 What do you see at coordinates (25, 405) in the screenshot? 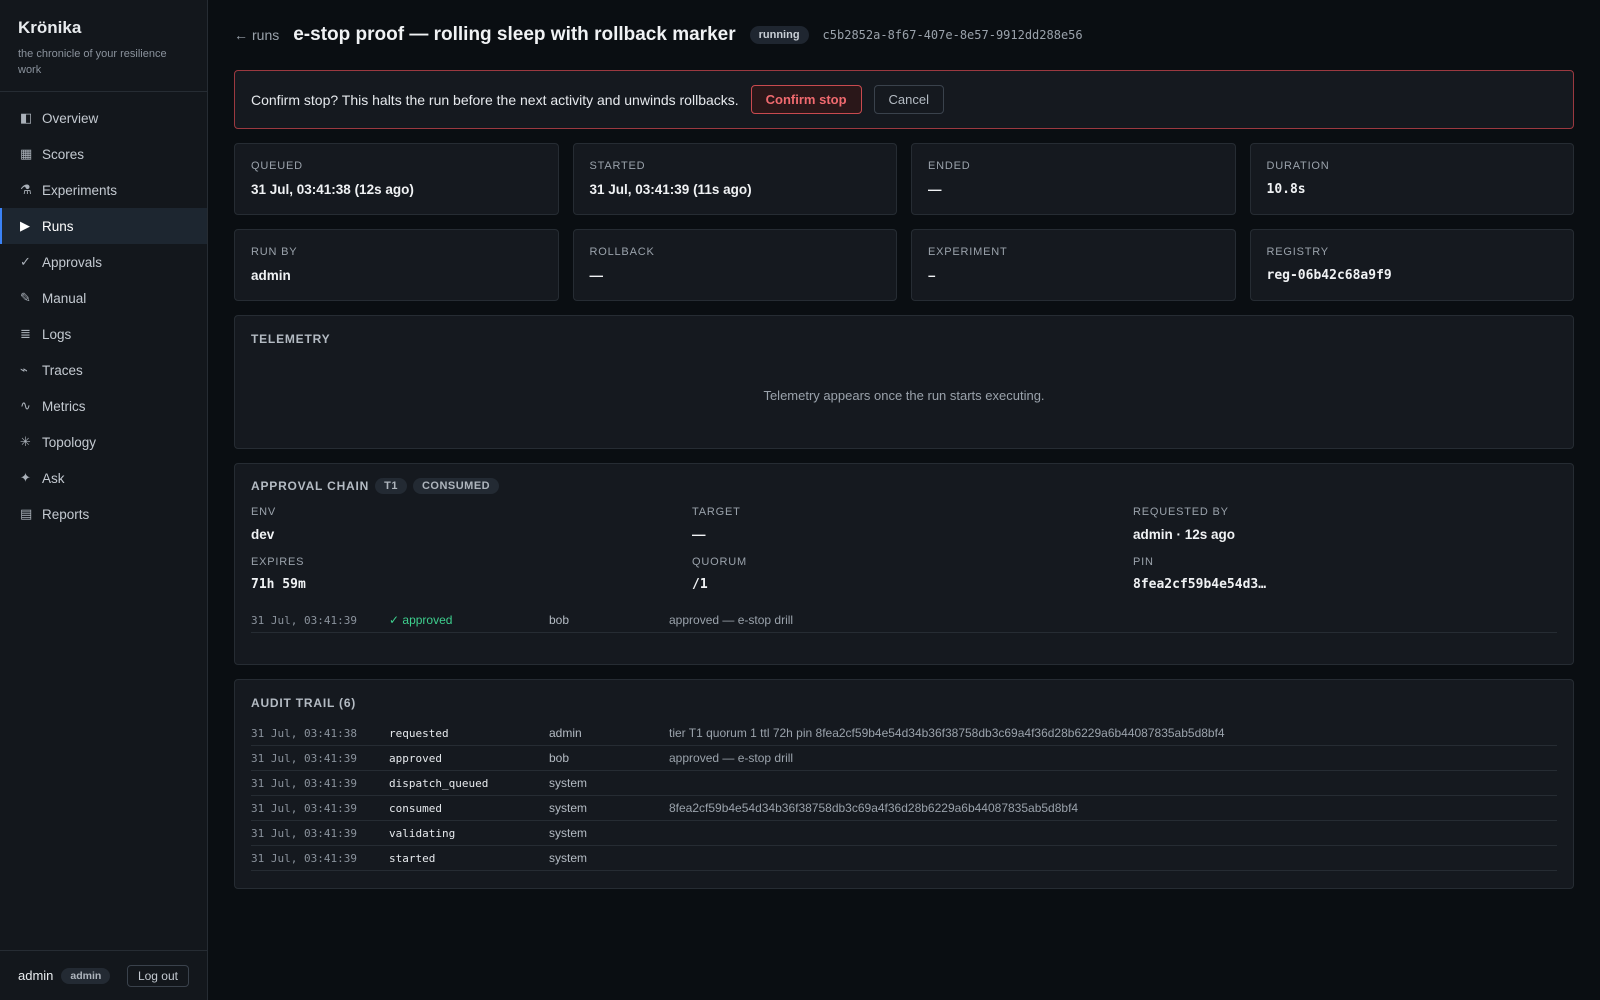
I see `metrics-icon: ∿` at bounding box center [25, 405].